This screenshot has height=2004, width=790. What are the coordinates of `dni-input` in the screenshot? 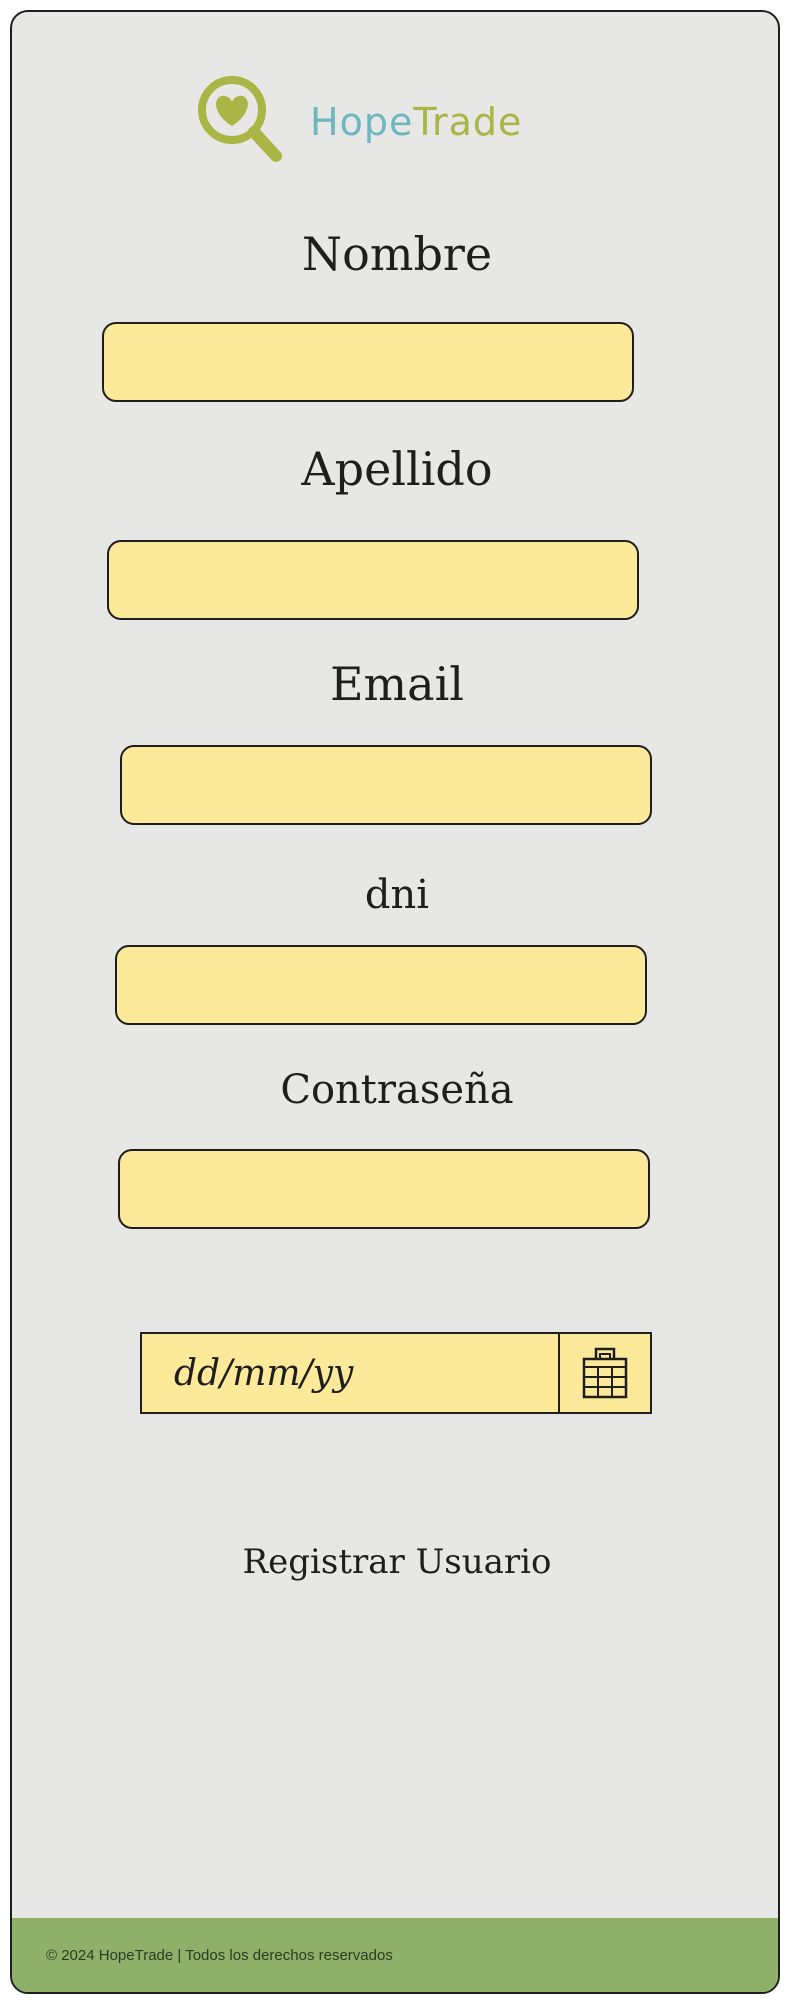 It's located at (381, 985).